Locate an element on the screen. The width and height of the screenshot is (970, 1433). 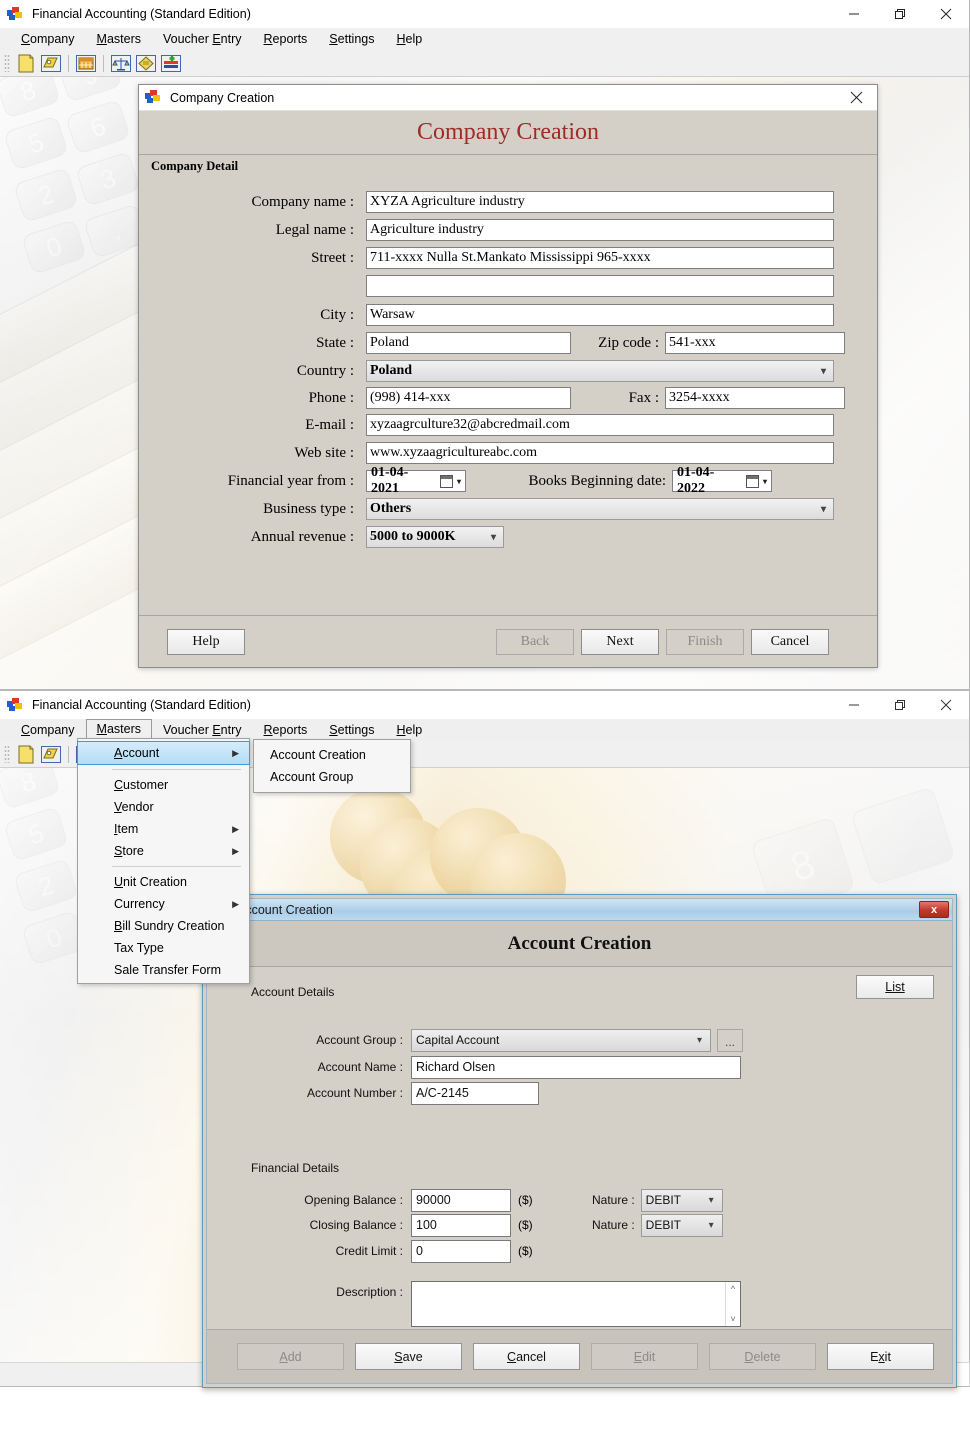
annual-revenue-select: 5000 to 9000K ▾ is located at coordinates (435, 537).